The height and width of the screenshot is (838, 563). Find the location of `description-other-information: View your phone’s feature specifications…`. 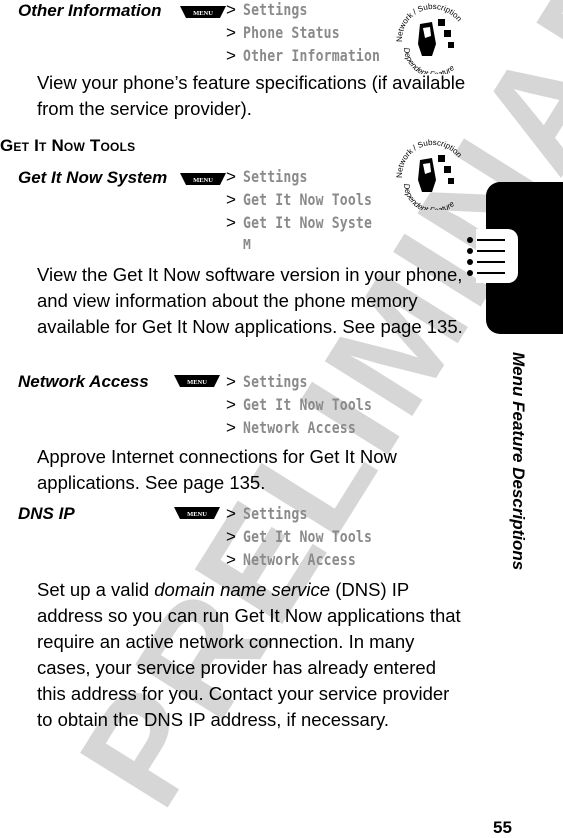

description-other-information: View your phone’s feature specifications… is located at coordinates (251, 95).